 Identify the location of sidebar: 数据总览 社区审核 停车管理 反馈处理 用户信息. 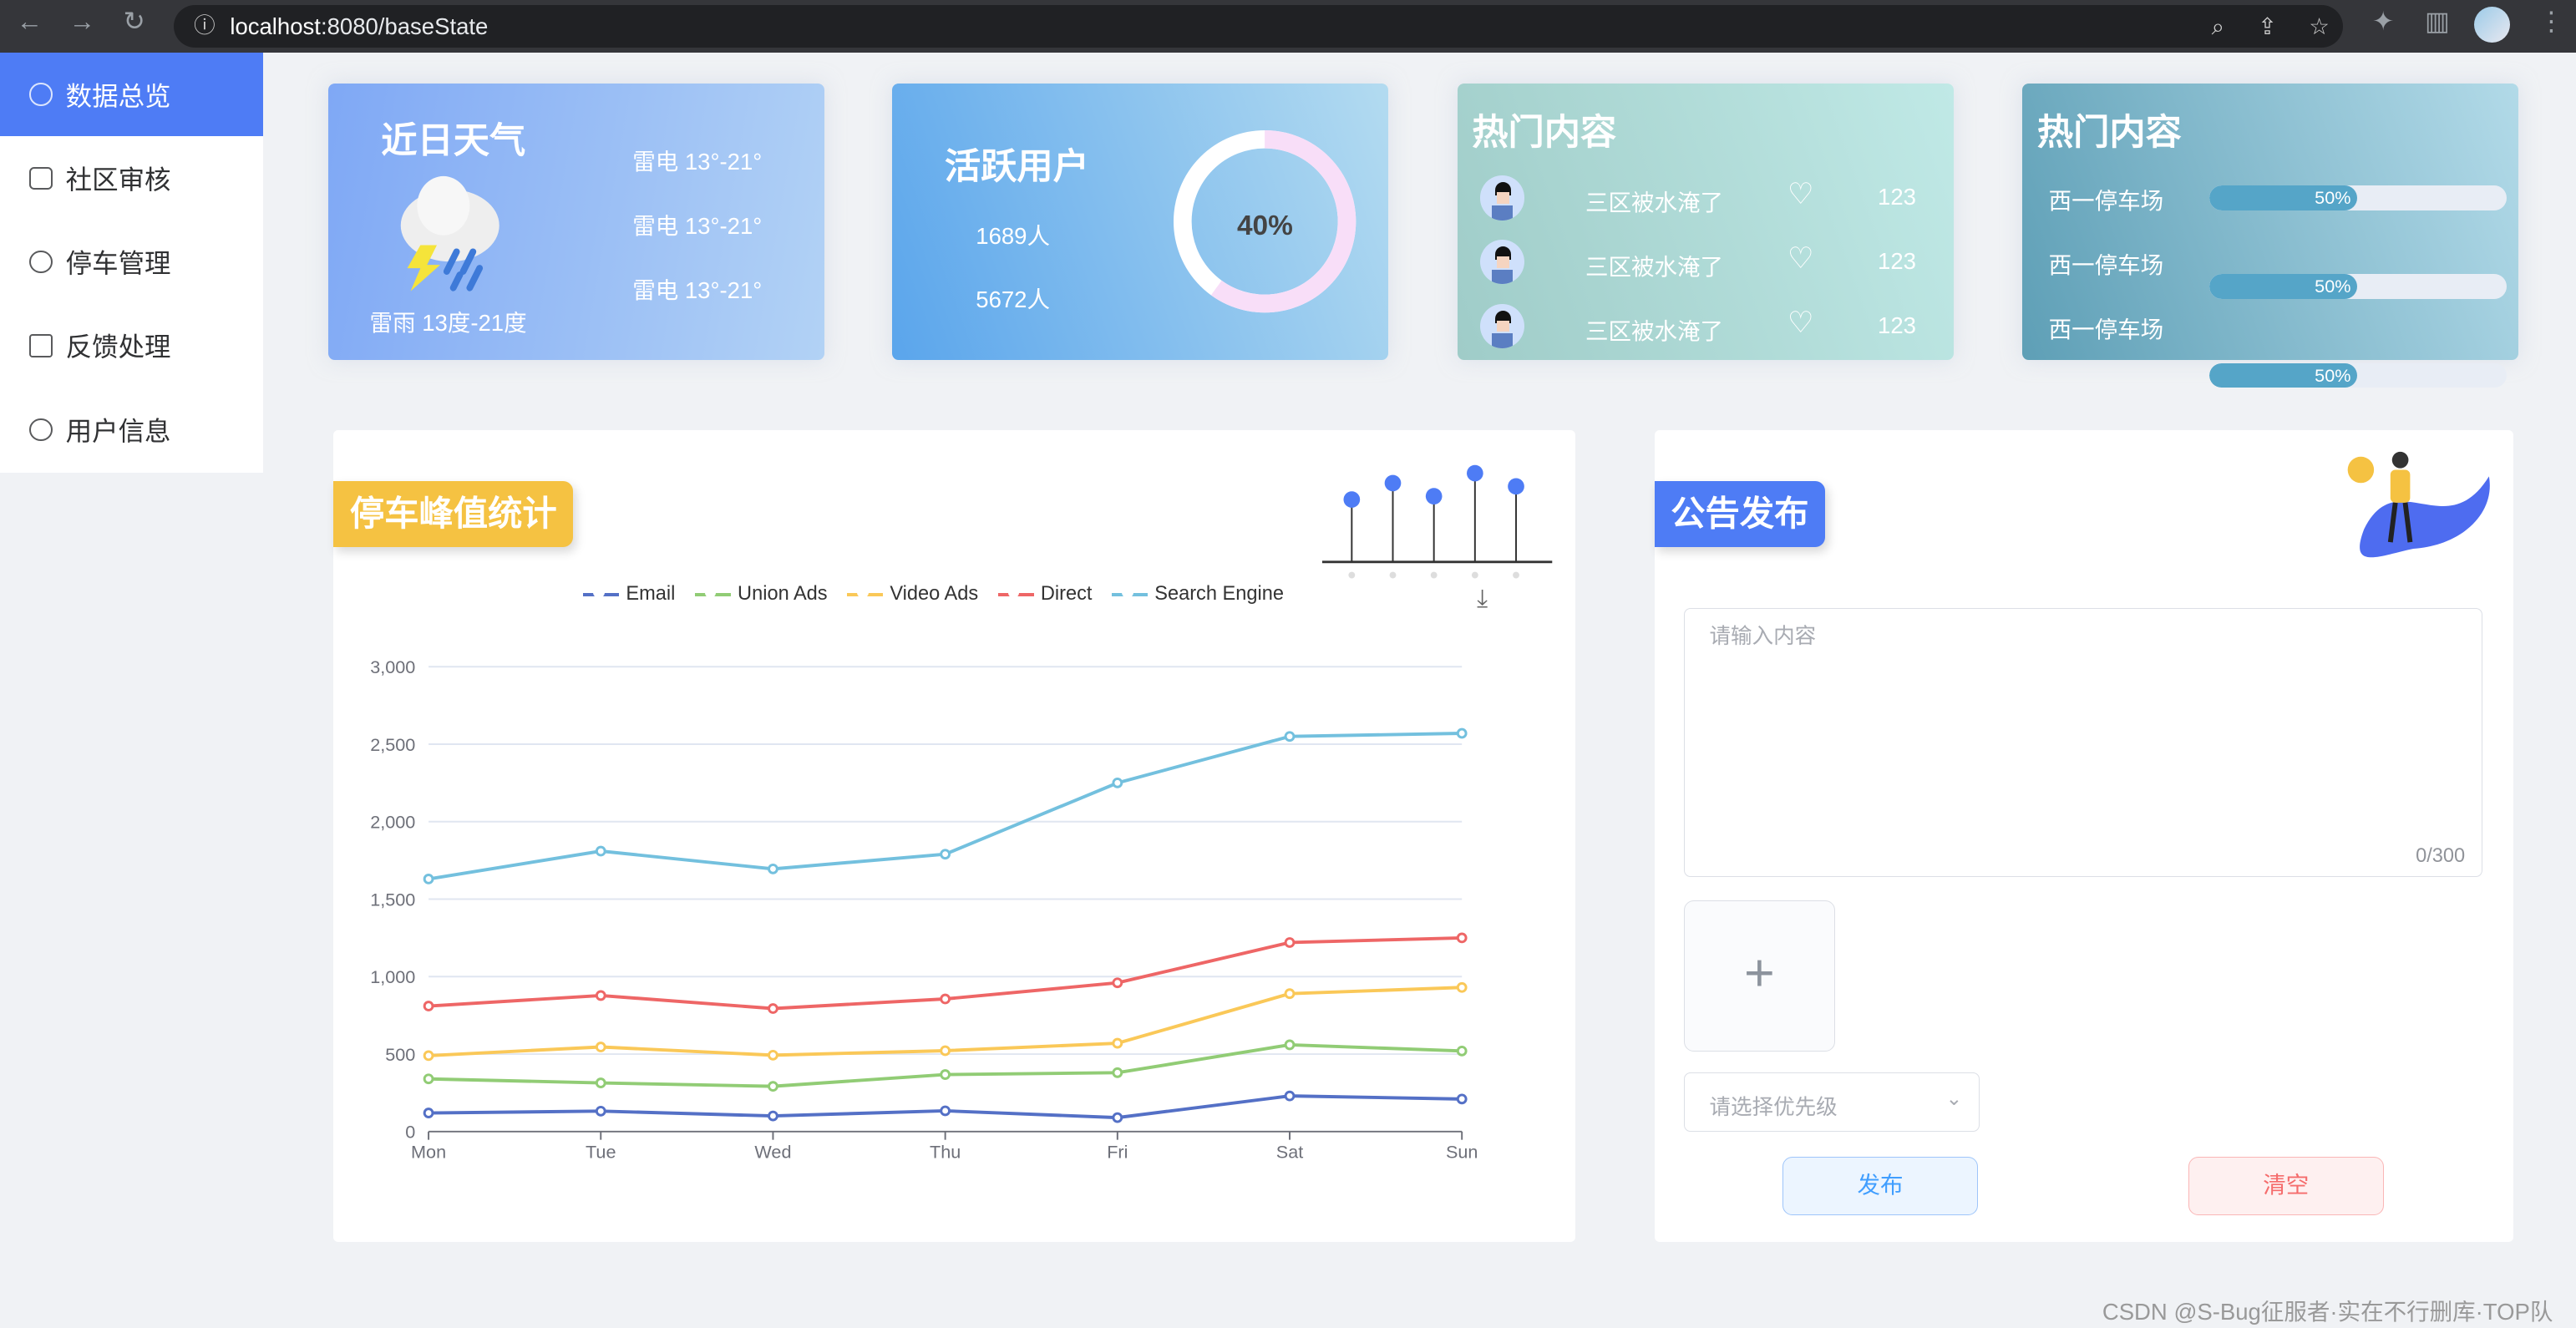
(131, 263).